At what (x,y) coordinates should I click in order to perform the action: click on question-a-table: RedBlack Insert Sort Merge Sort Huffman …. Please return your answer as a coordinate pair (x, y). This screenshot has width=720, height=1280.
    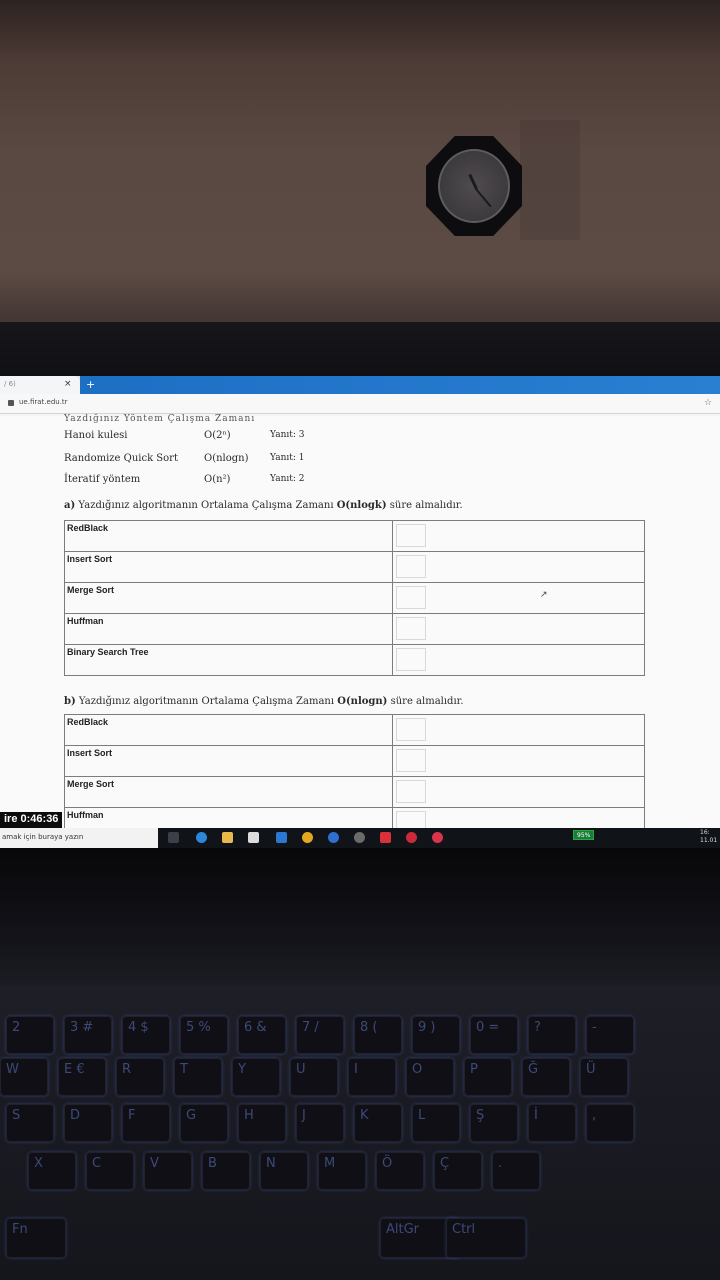
    Looking at the image, I should click on (354, 598).